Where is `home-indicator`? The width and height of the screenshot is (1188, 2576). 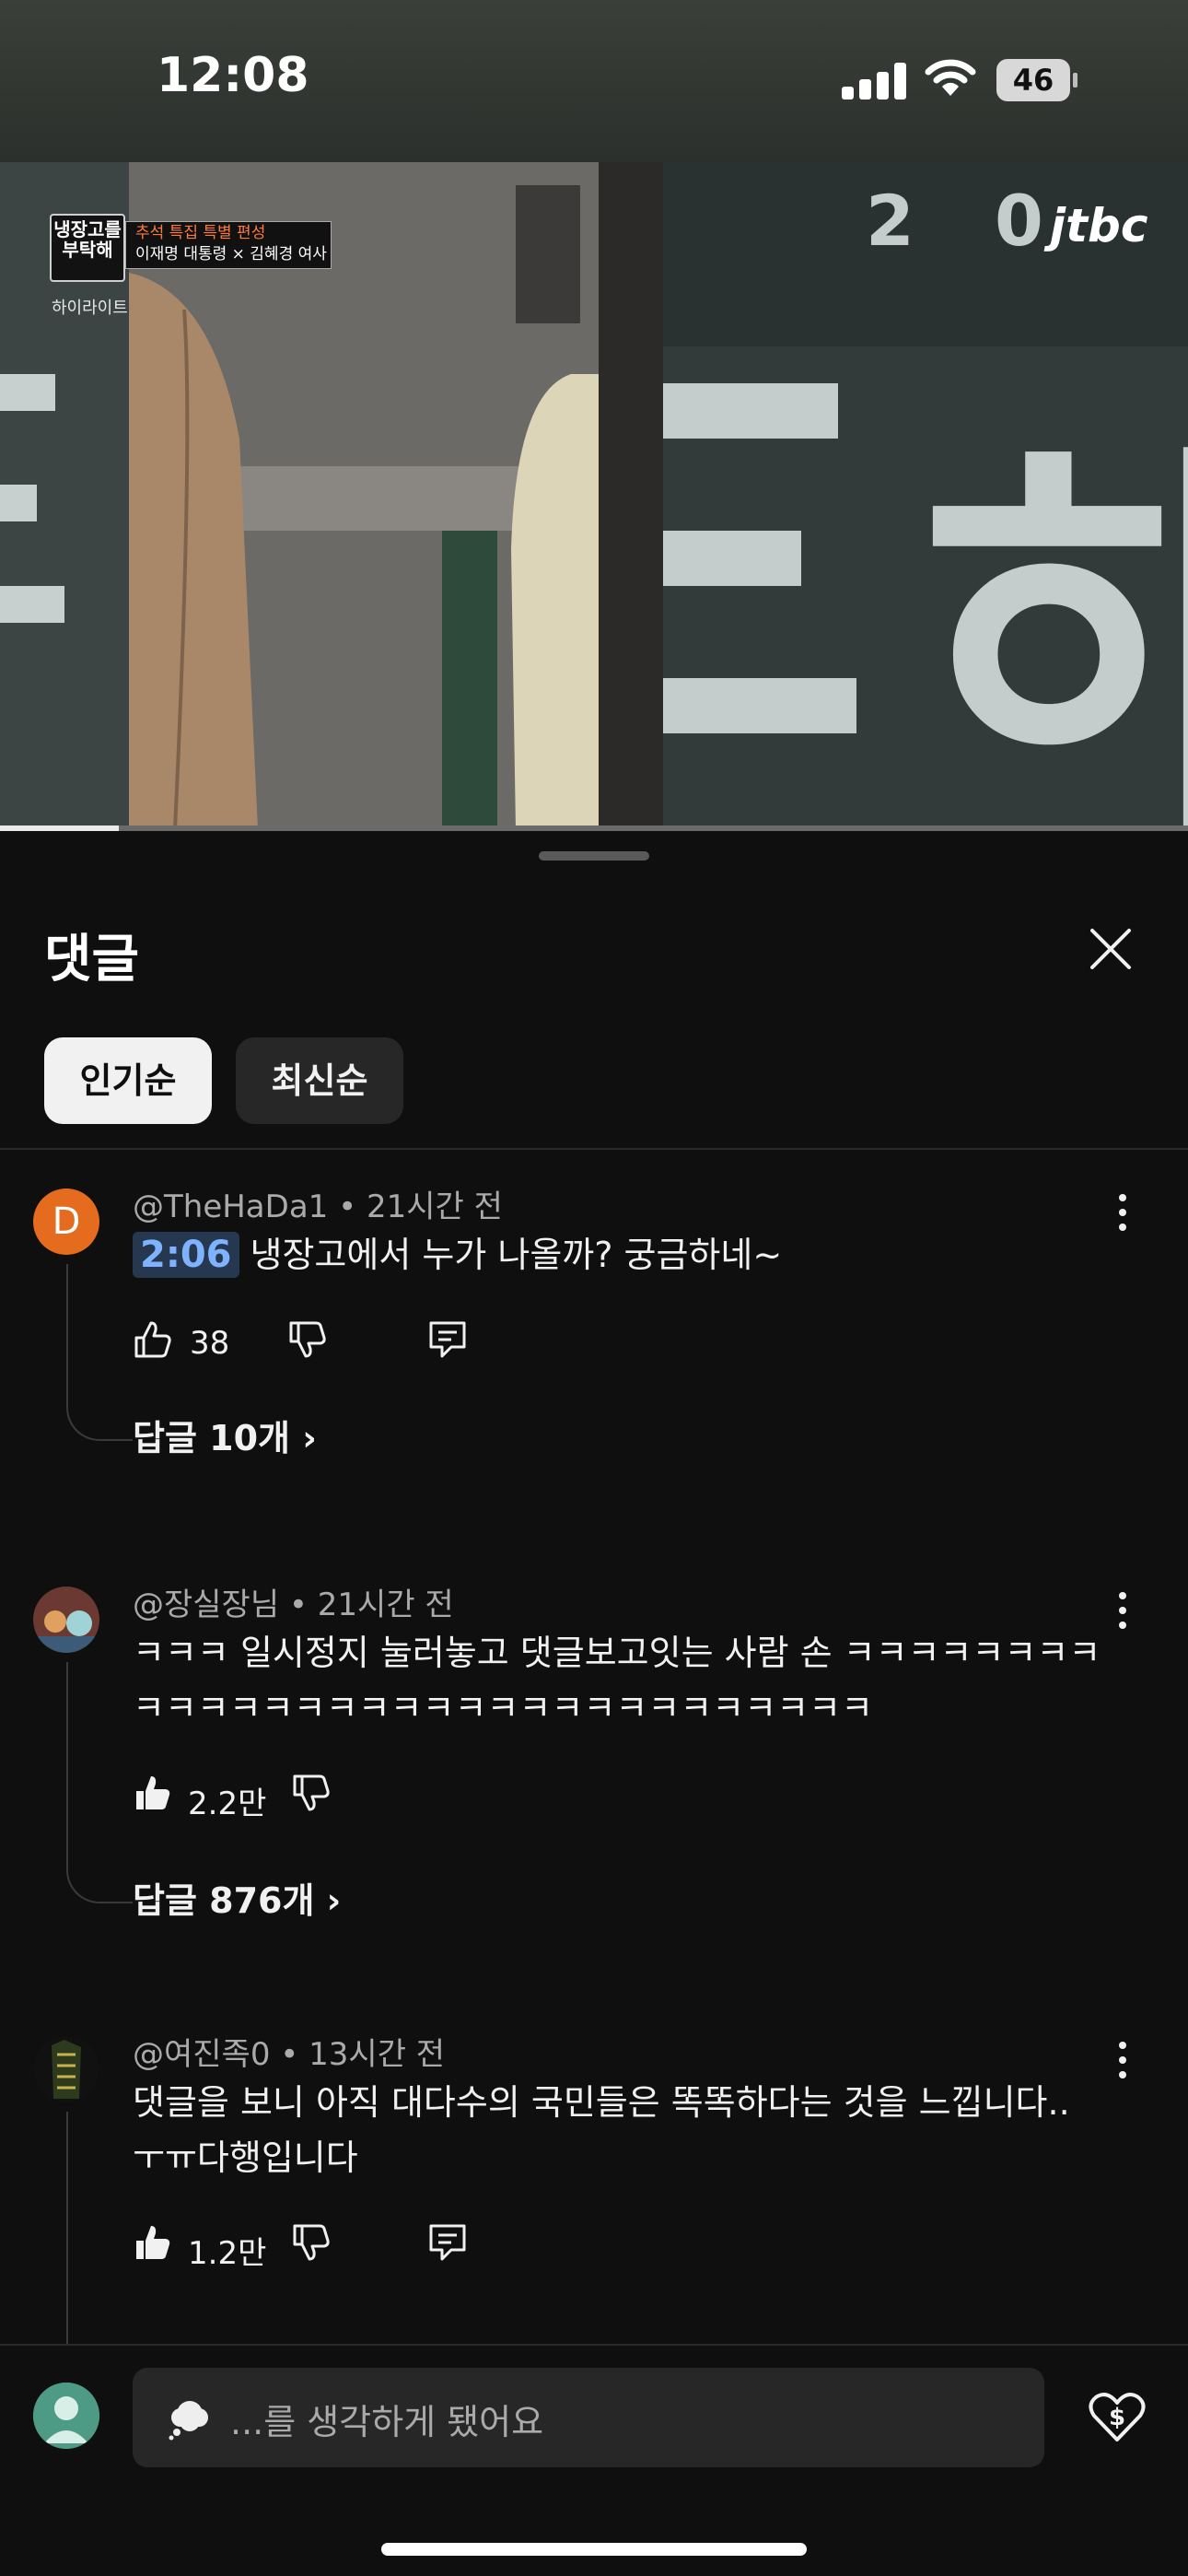
home-indicator is located at coordinates (594, 2549).